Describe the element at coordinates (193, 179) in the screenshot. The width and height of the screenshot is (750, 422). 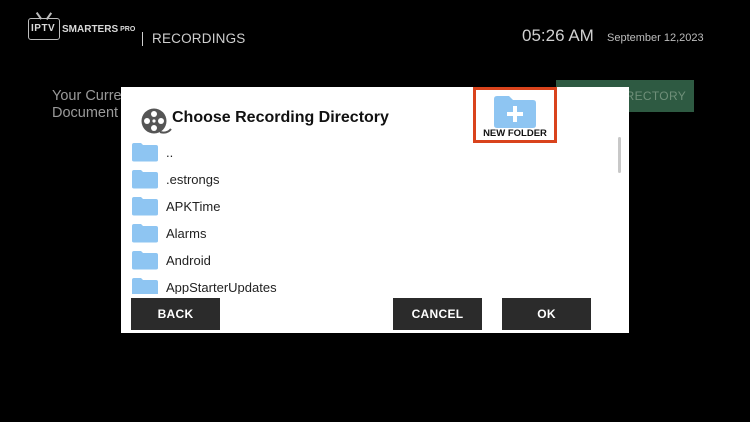
I see `list-item-label: .estrongs` at that location.